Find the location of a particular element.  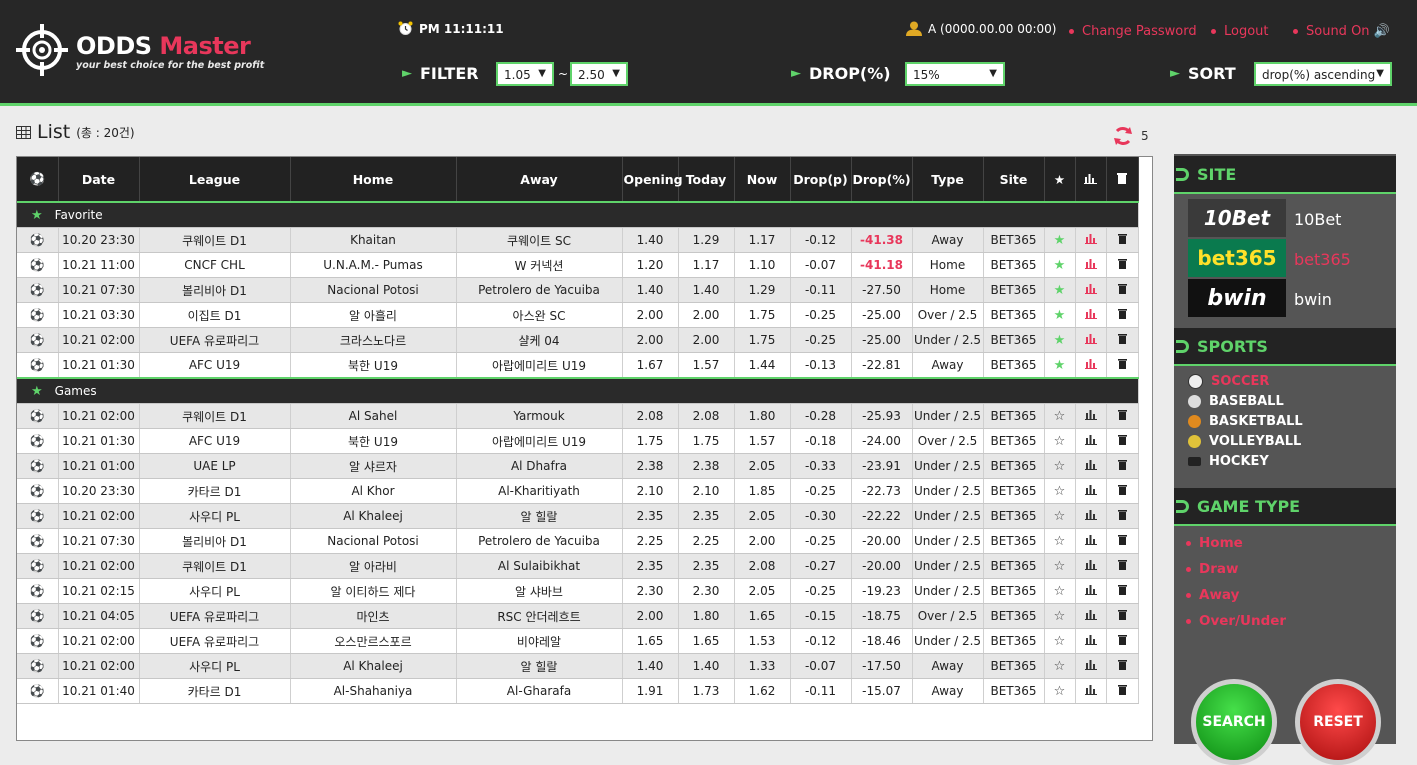

gametype-item-home: Home is located at coordinates (1214, 543).